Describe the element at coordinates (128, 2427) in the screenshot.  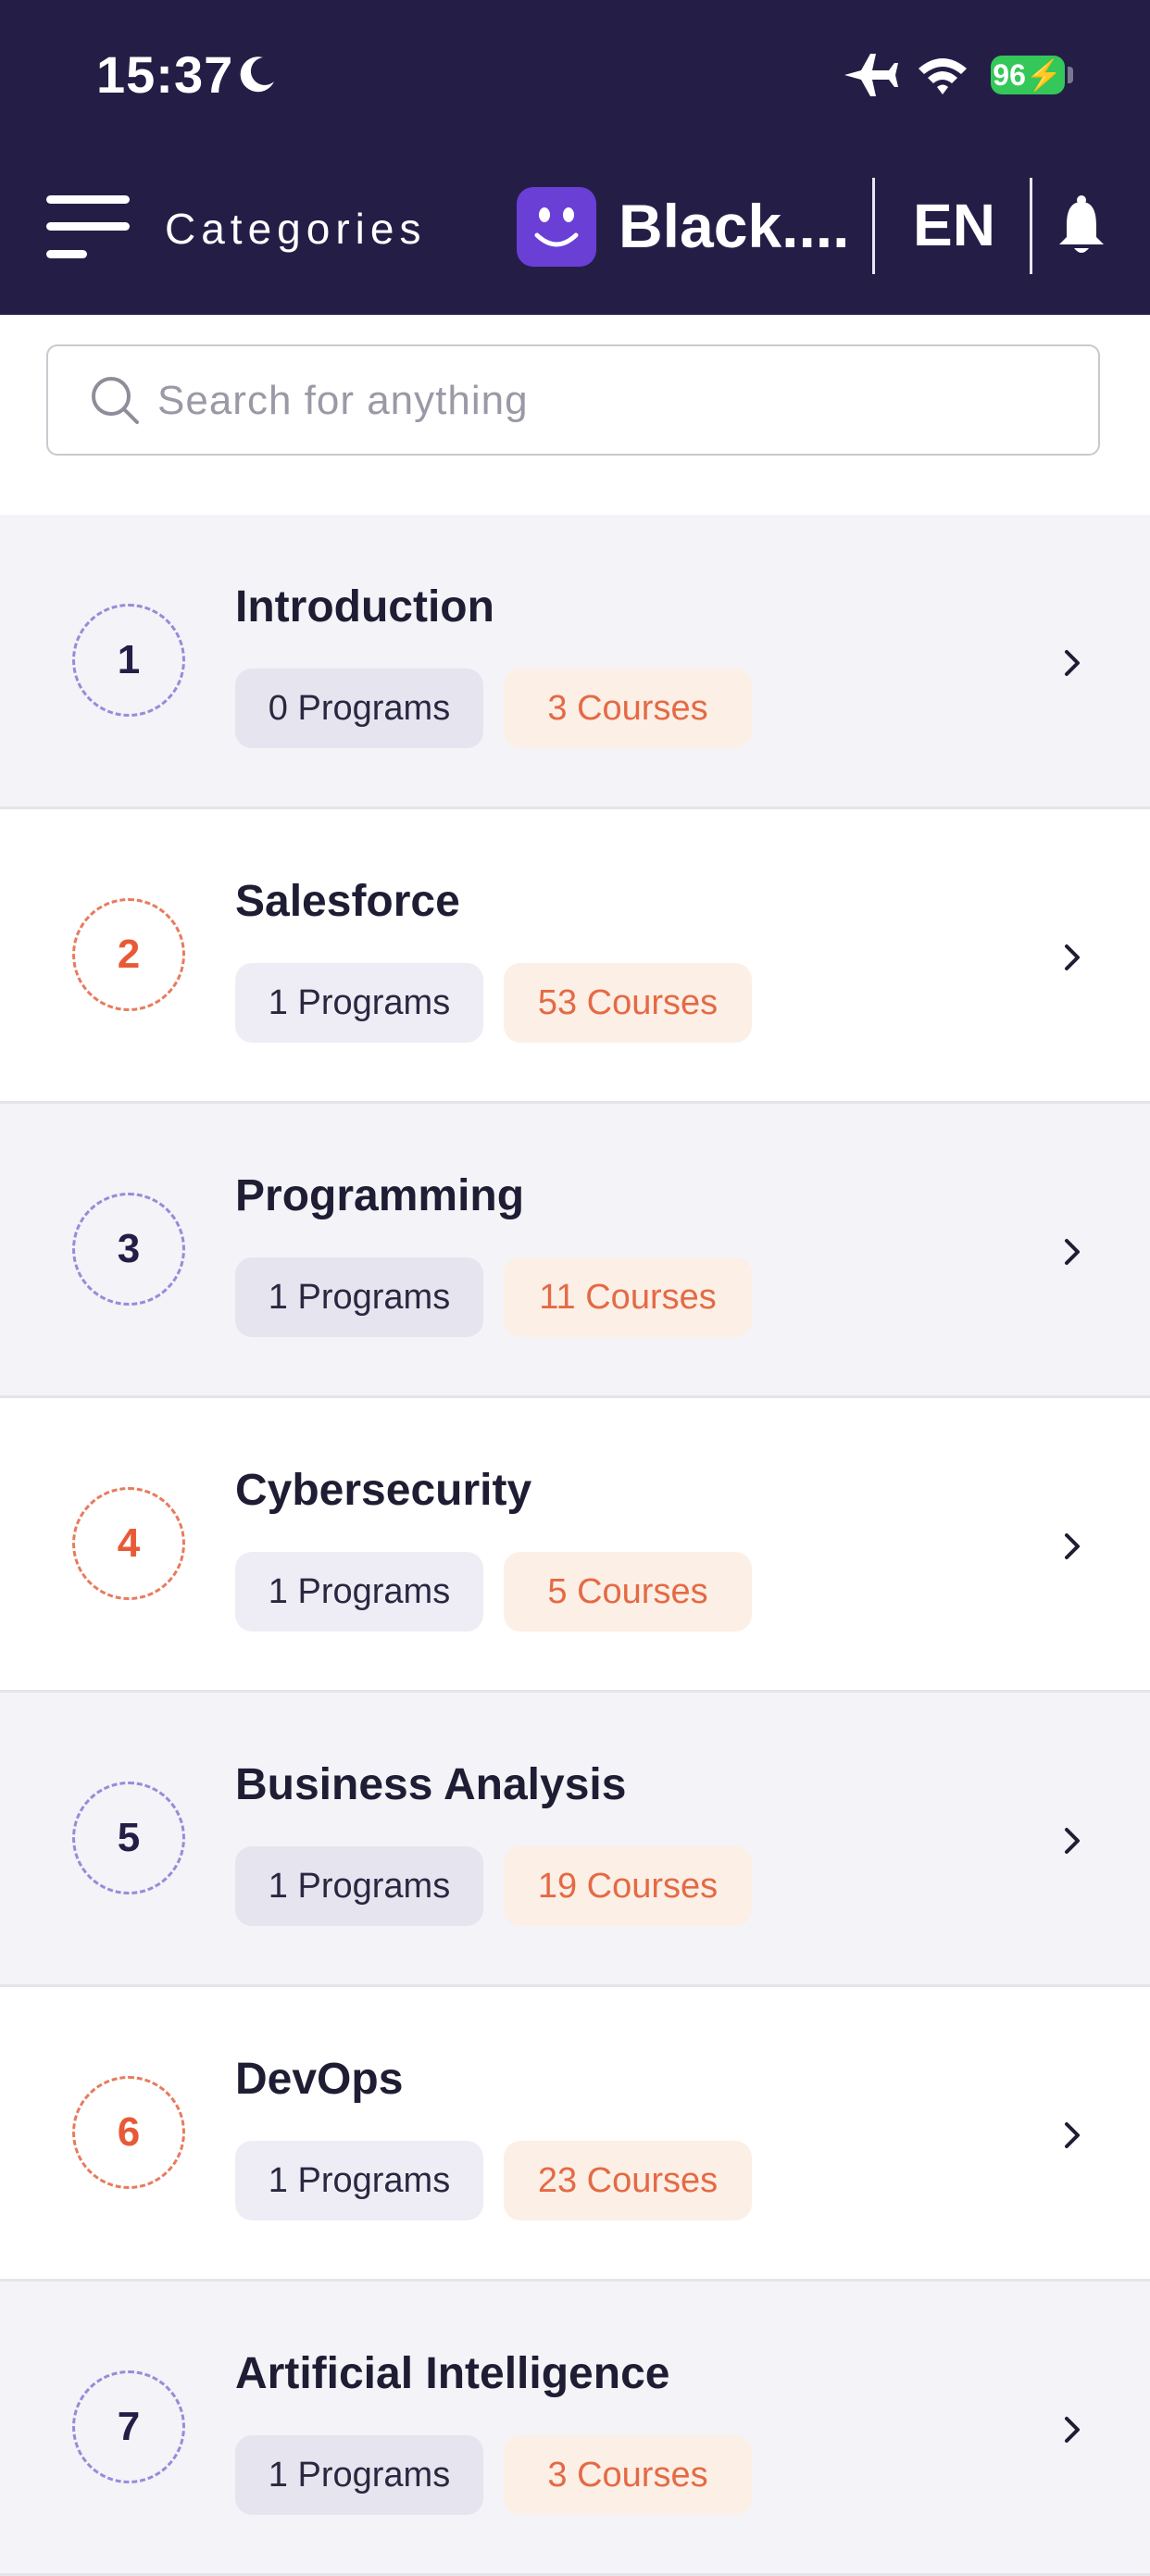
I see `category-number: 7` at that location.